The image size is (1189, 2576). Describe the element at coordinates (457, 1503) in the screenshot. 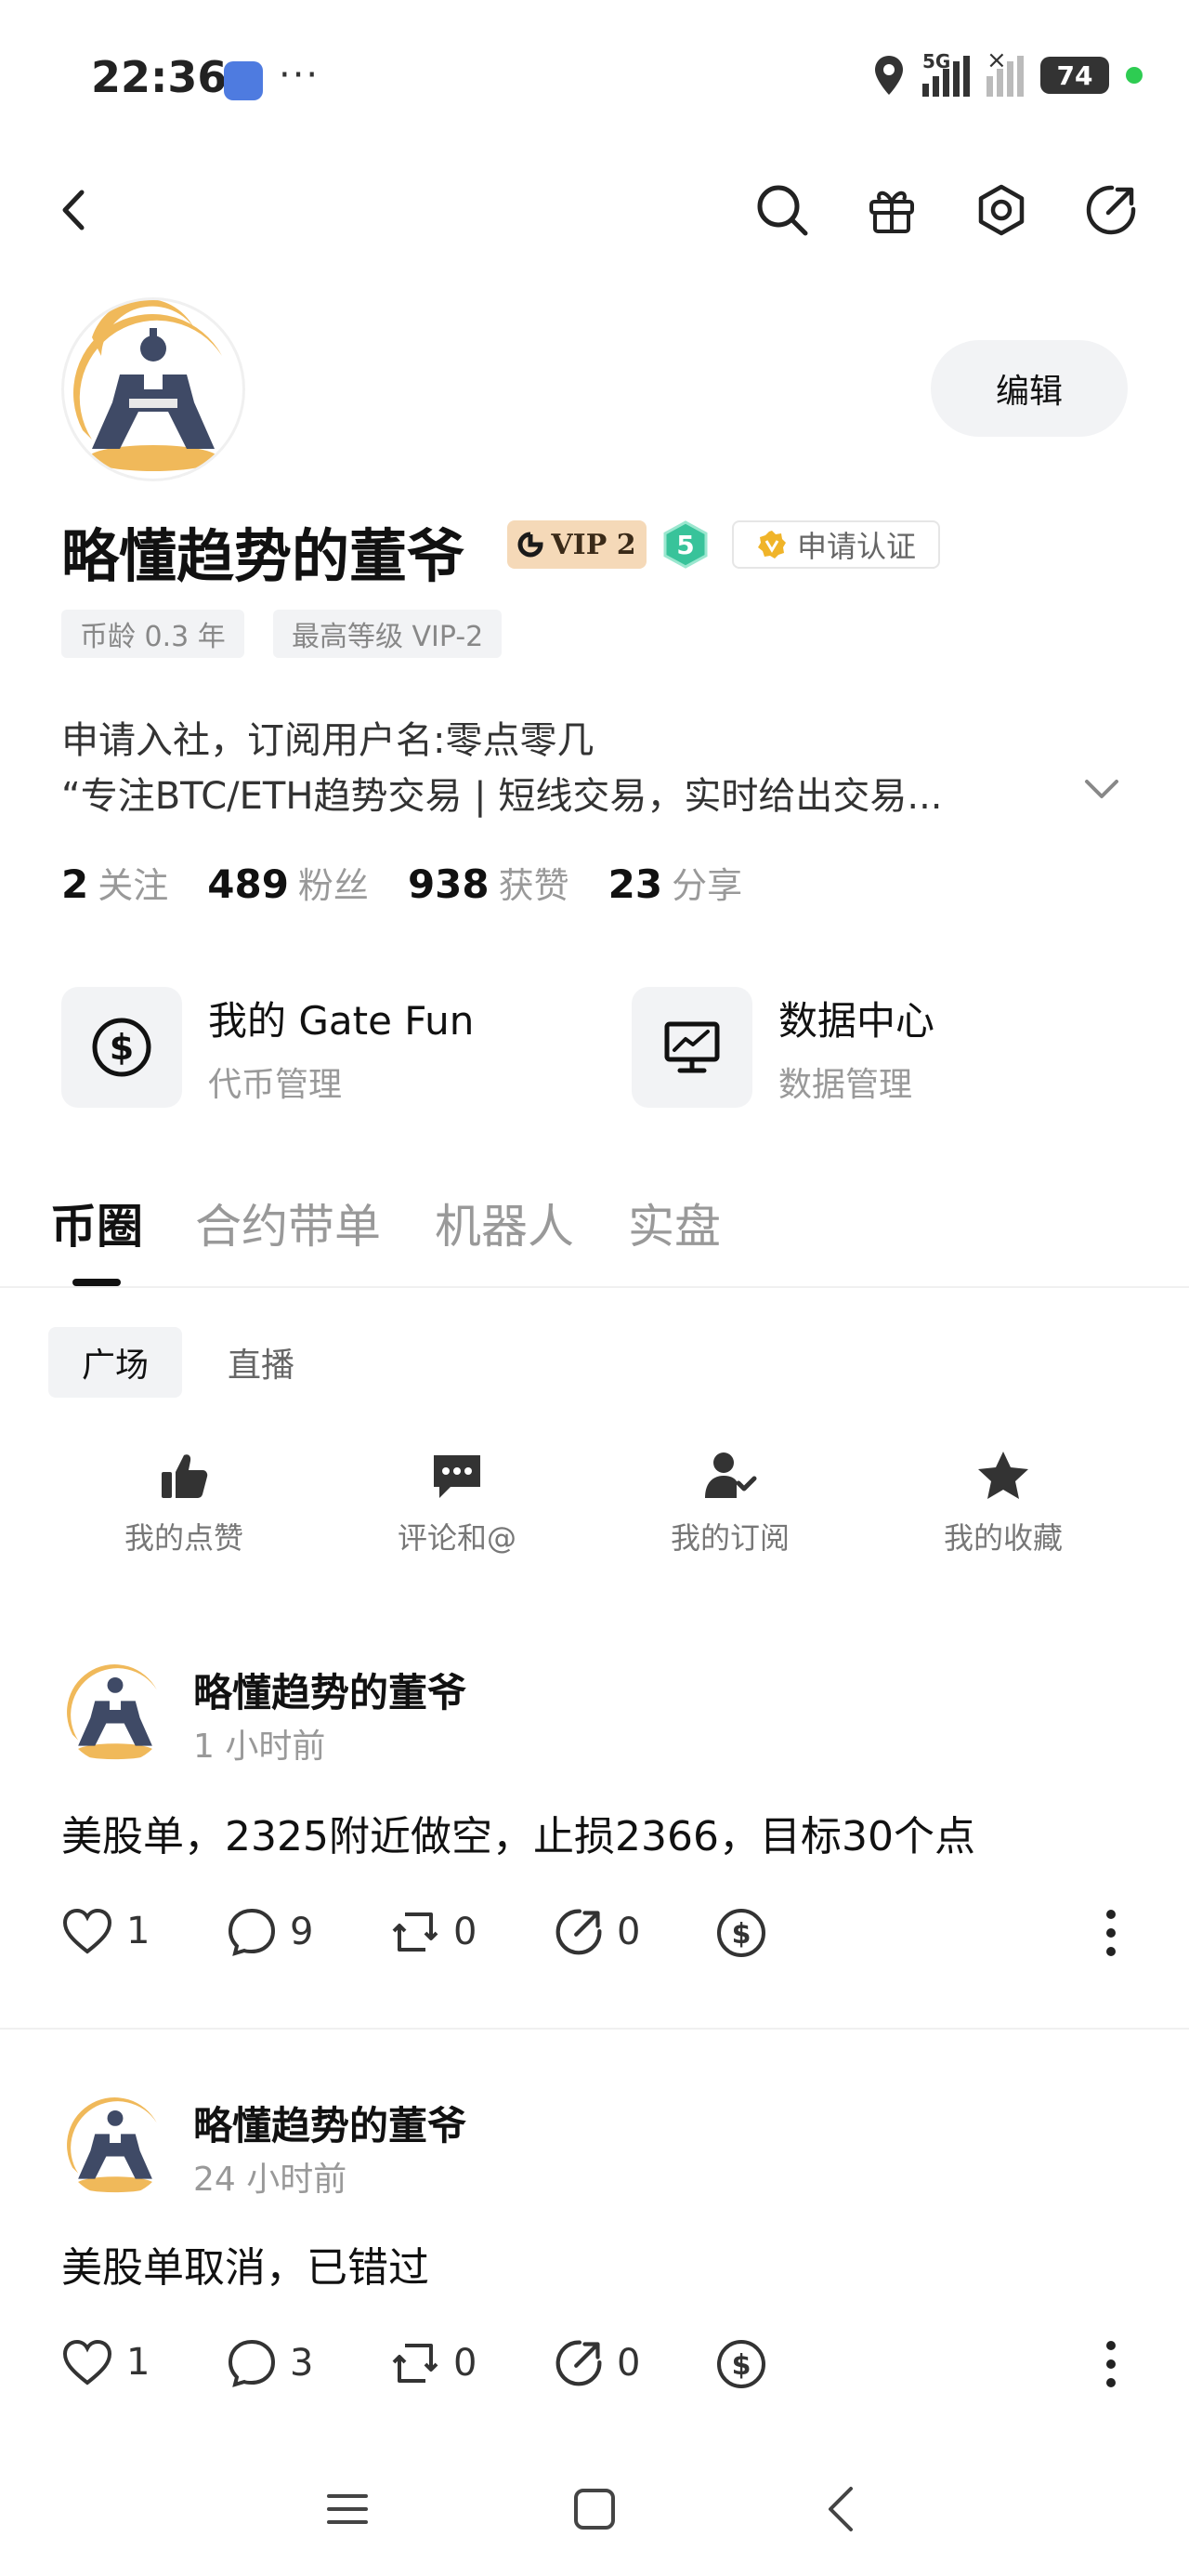

I see `comments-mentions-button: 评论和@` at that location.